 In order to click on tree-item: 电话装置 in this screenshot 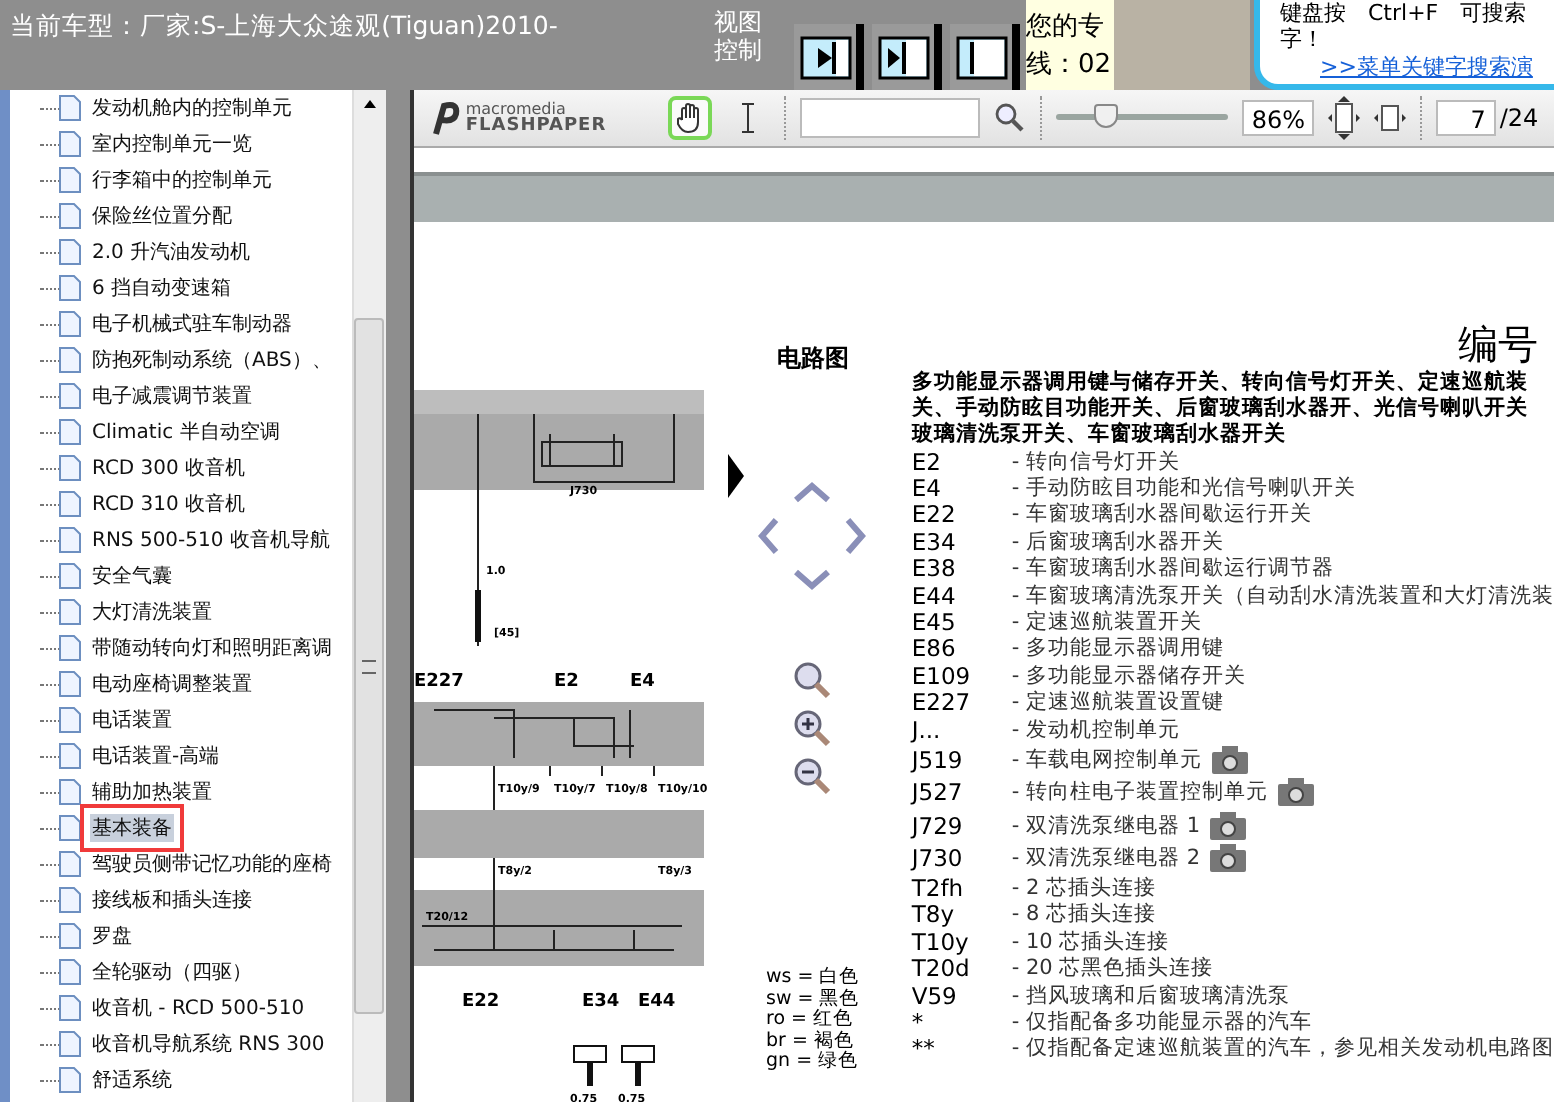, I will do `click(132, 720)`.